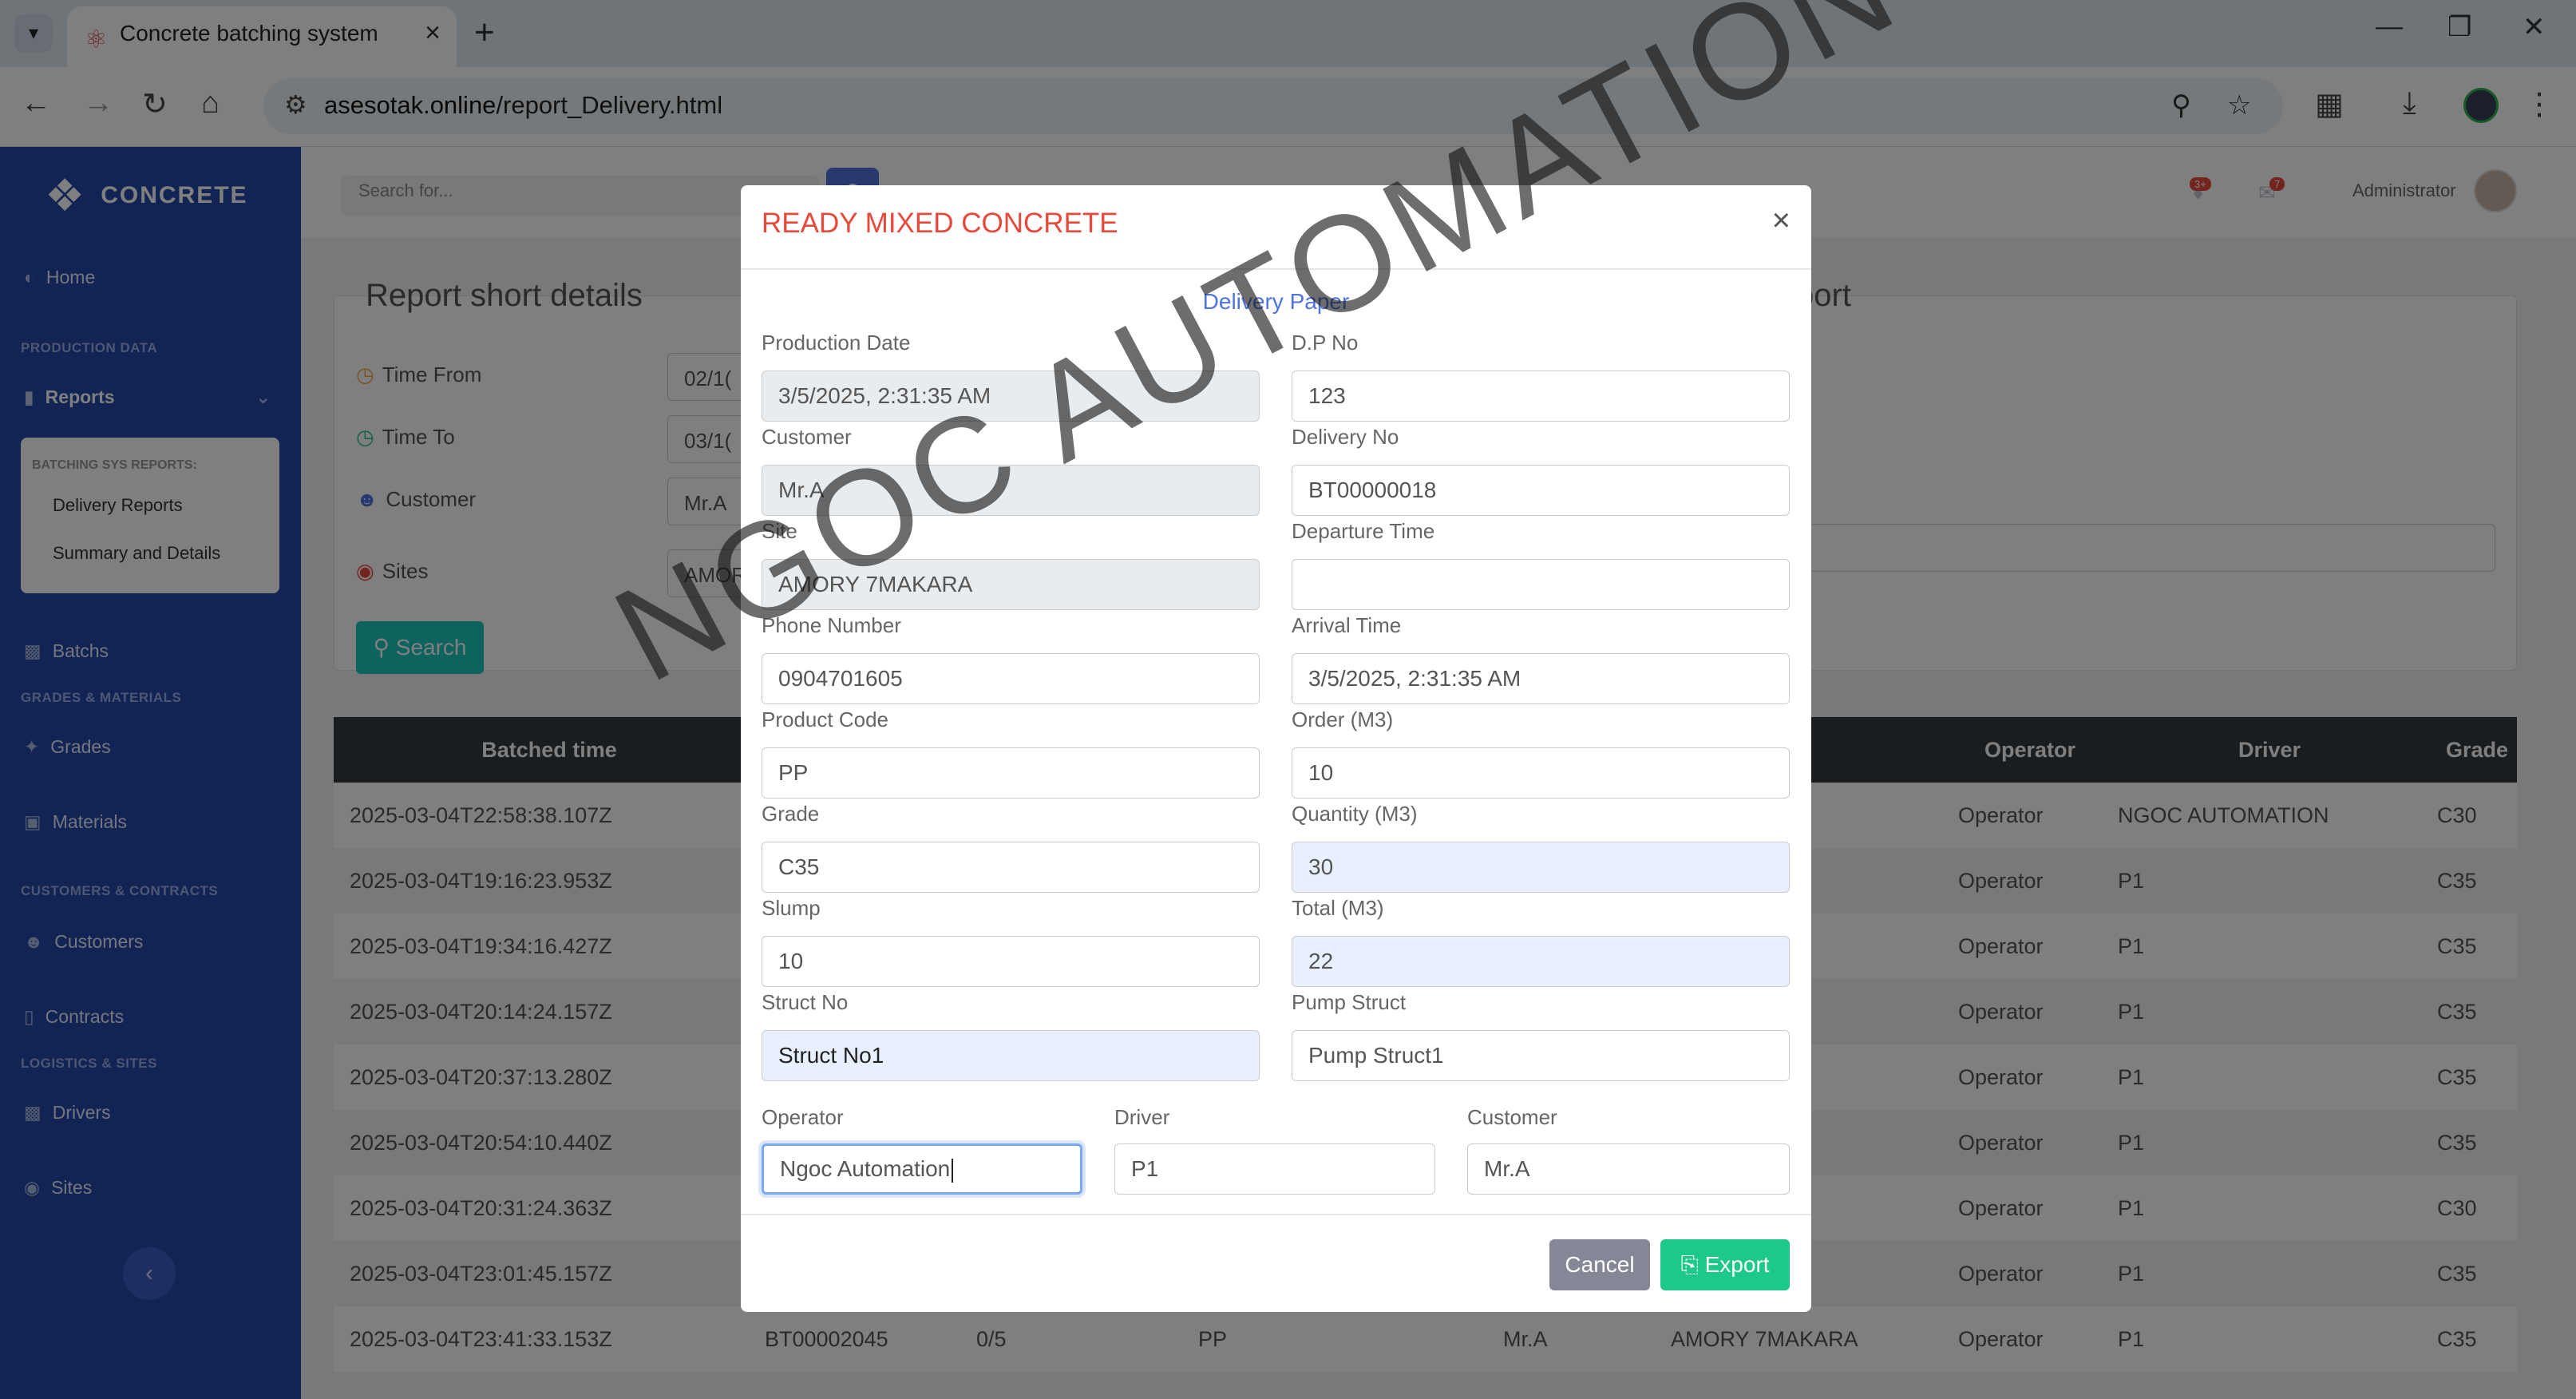  Describe the element at coordinates (953, 1170) in the screenshot. I see `text-caret` at that location.